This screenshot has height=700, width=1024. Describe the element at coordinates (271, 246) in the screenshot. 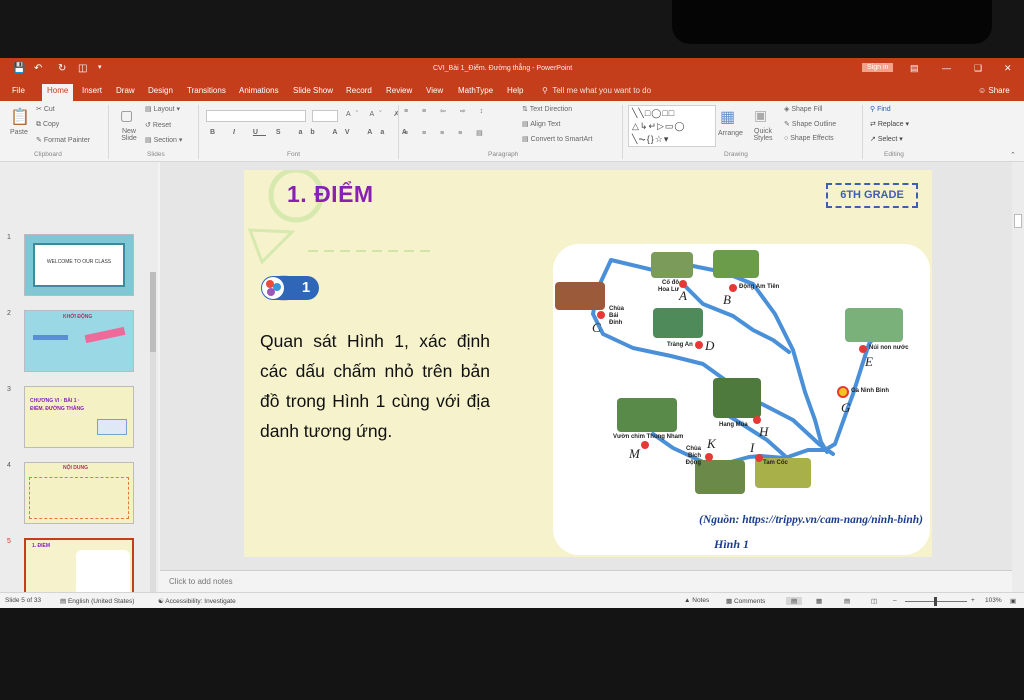

I see `decorative-triangle` at that location.